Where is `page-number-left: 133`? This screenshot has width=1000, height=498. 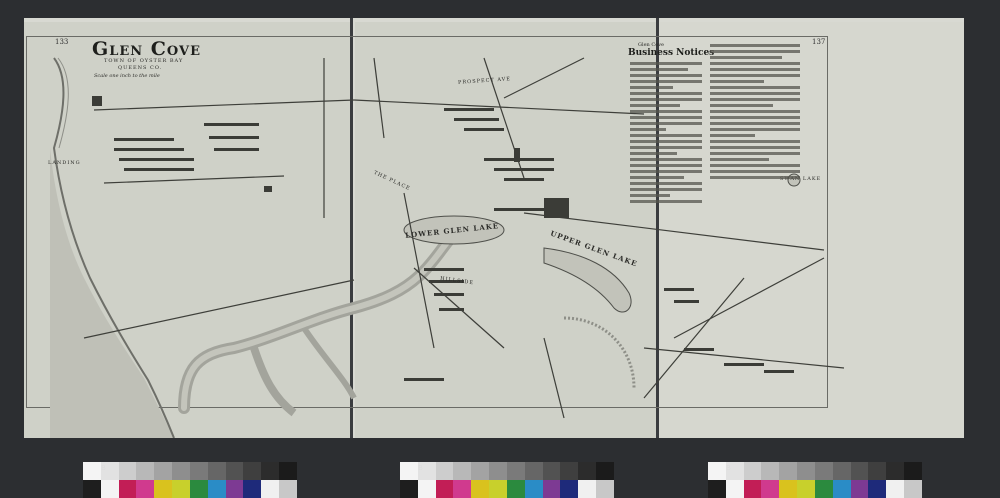
page-number-left: 133 is located at coordinates (62, 42).